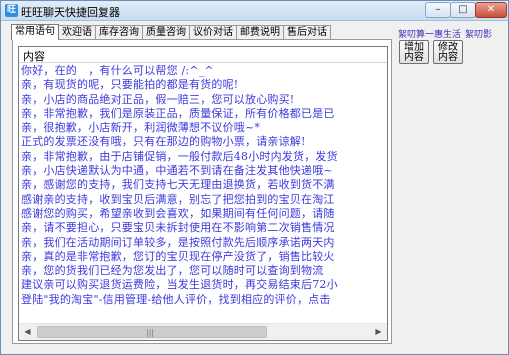 Image resolution: width=509 pixels, height=355 pixels. I want to click on window-title: 旺旺聊天快捷回复器, so click(70, 12).